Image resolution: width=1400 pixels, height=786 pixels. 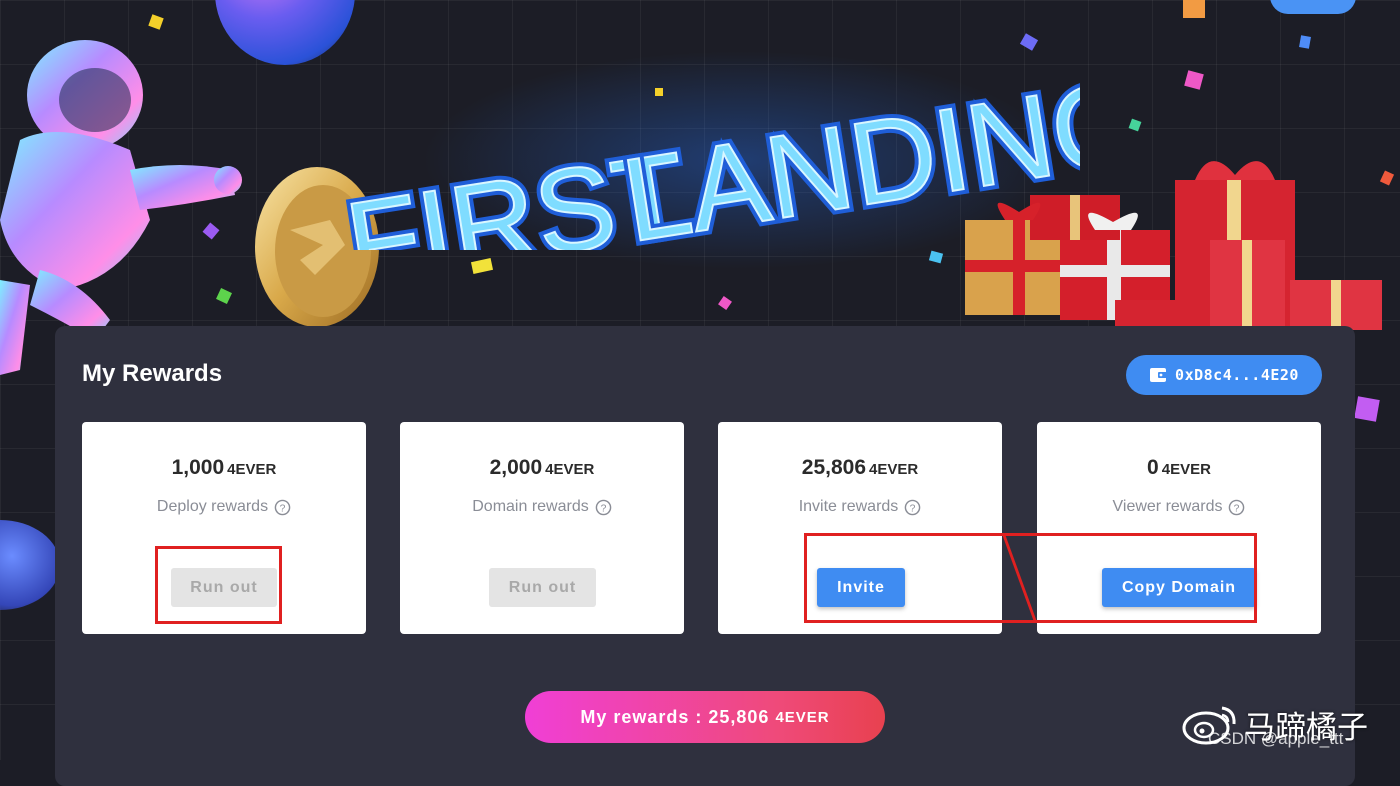 What do you see at coordinates (1237, 375) in the screenshot?
I see `wallet-address: 0xD8c4...4E20` at bounding box center [1237, 375].